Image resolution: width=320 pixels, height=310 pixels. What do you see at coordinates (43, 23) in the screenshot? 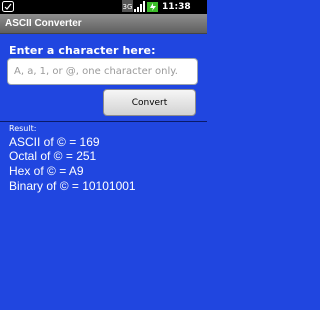
I see `app-title: ASCII Converter` at bounding box center [43, 23].